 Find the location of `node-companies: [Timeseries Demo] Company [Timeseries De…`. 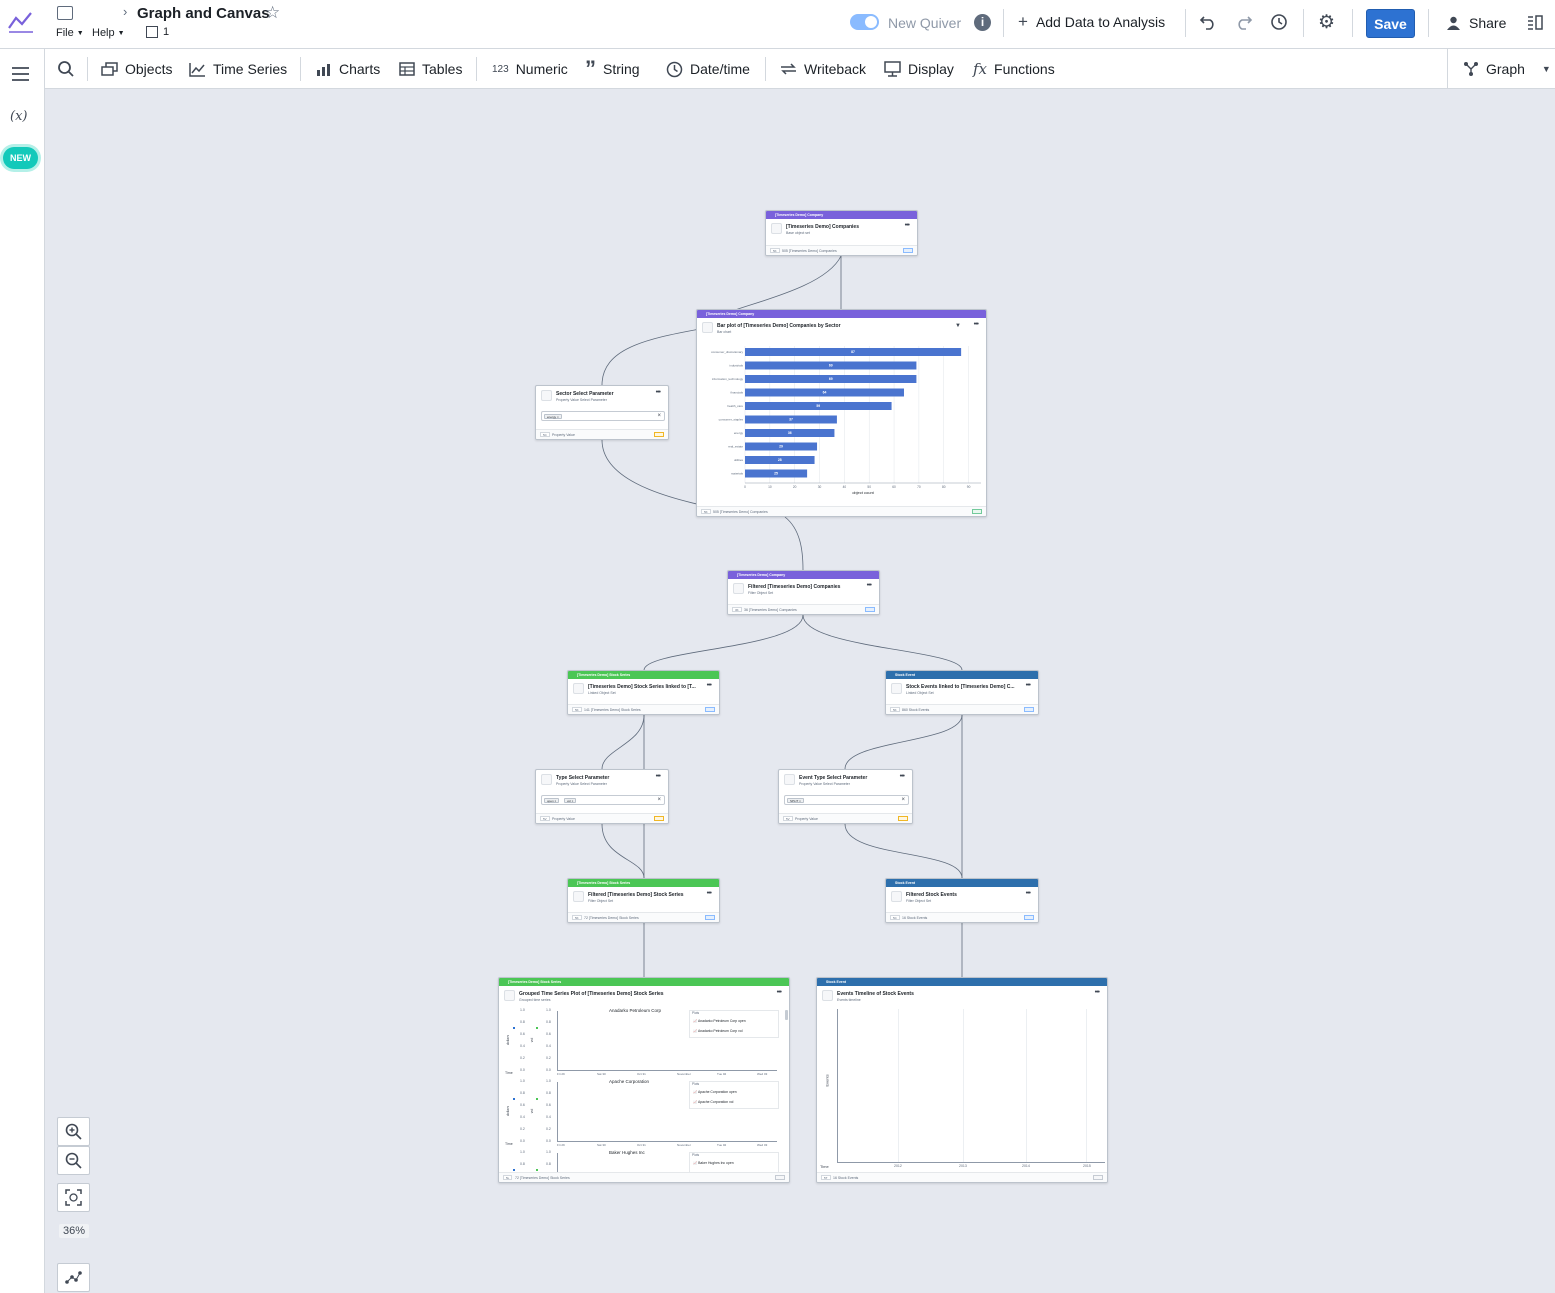

node-companies: [Timeseries Demo] Company [Timeseries De… is located at coordinates (841, 233).